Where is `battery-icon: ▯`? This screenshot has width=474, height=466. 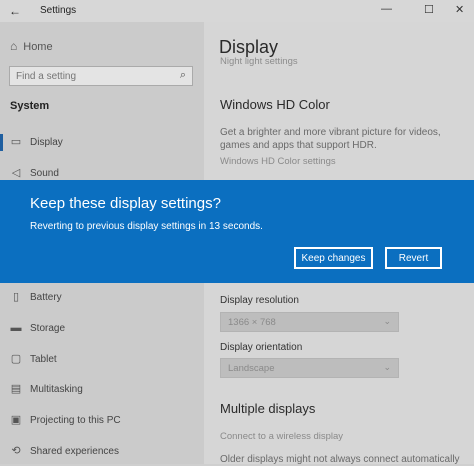 battery-icon: ▯ is located at coordinates (16, 297).